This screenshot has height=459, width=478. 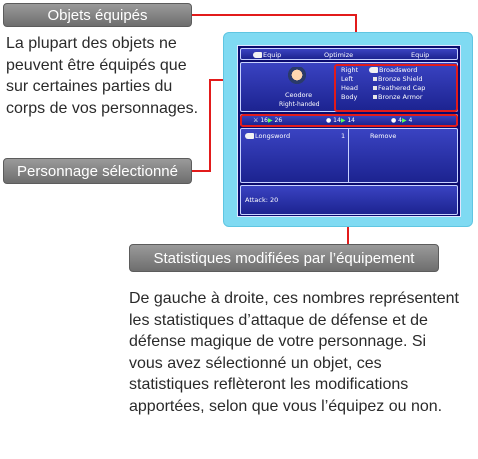 I want to click on connector-equipped-h, so click(x=274, y=15).